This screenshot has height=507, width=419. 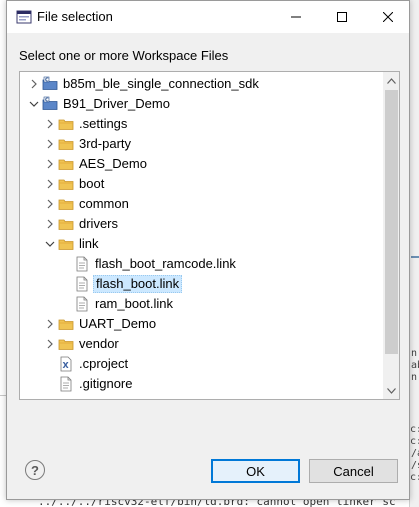 I want to click on tree-item-label: link, so click(x=89, y=243).